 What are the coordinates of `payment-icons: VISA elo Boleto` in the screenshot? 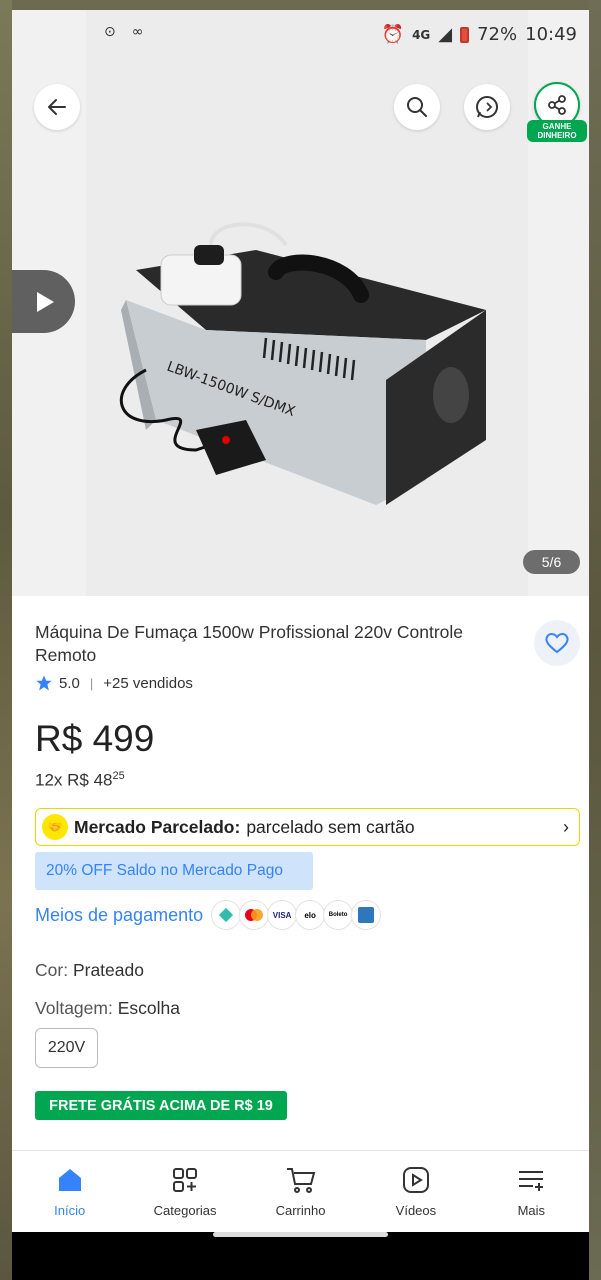 It's located at (296, 915).